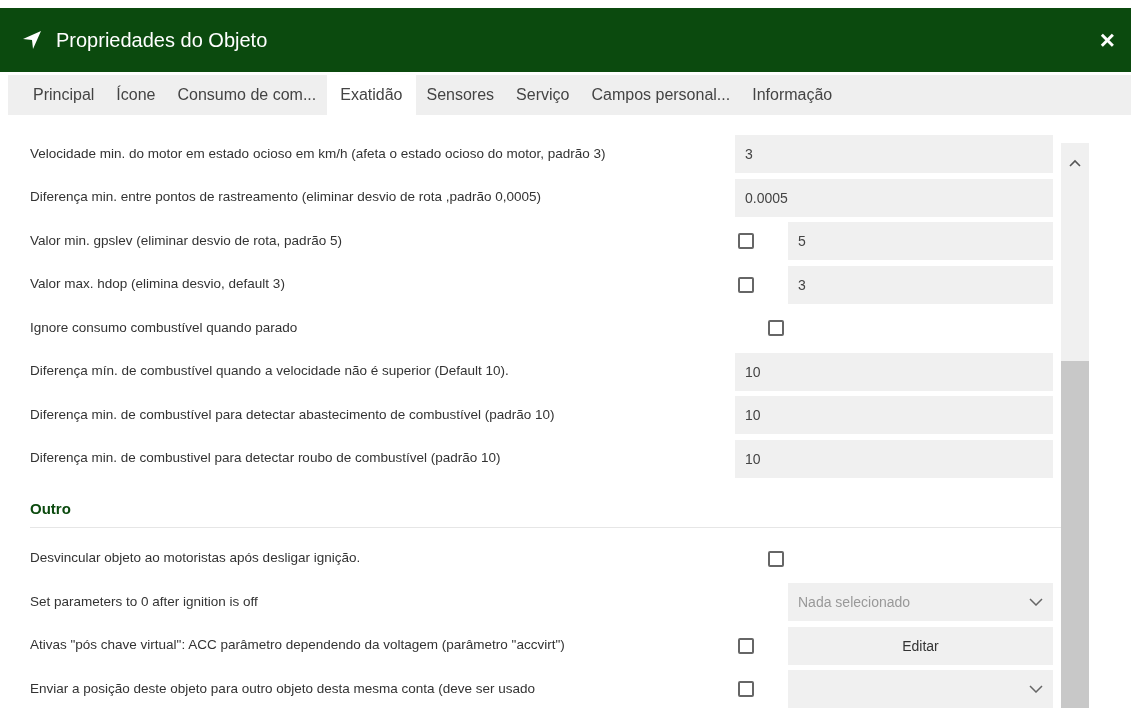  I want to click on scrollbar, so click(1075, 425).